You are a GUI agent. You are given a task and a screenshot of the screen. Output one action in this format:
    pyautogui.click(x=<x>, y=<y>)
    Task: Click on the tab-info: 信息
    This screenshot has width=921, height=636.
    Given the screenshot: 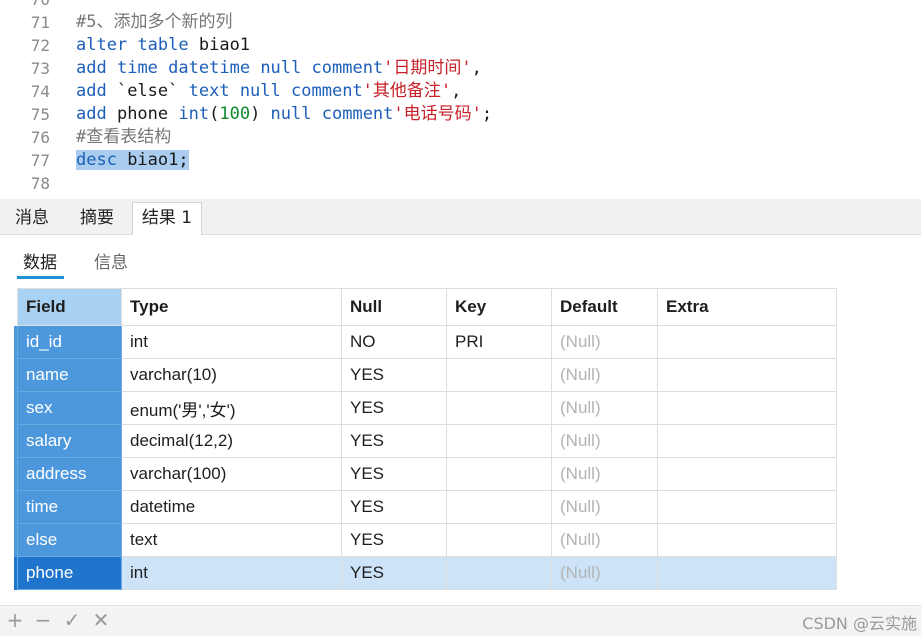 What is the action you would take?
    pyautogui.click(x=111, y=260)
    